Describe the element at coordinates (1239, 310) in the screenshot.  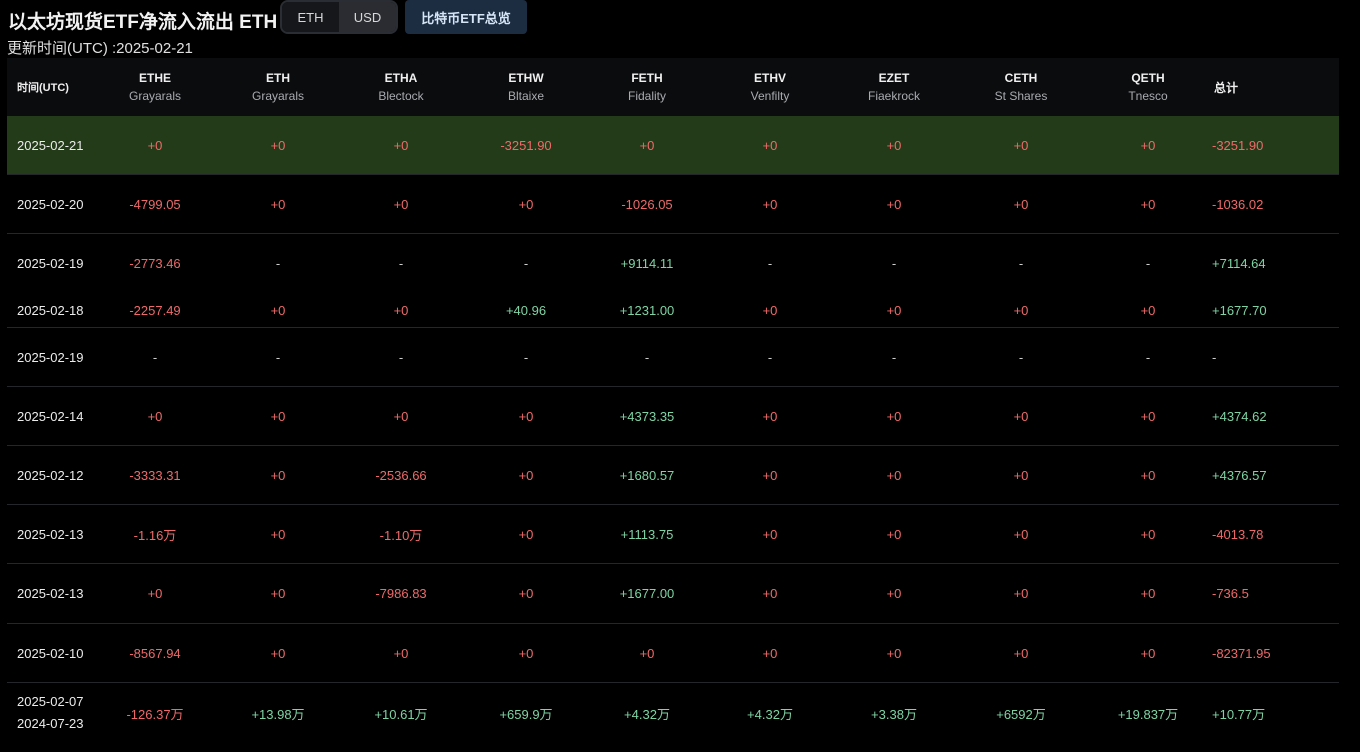
I see `row-total: +1677.70` at that location.